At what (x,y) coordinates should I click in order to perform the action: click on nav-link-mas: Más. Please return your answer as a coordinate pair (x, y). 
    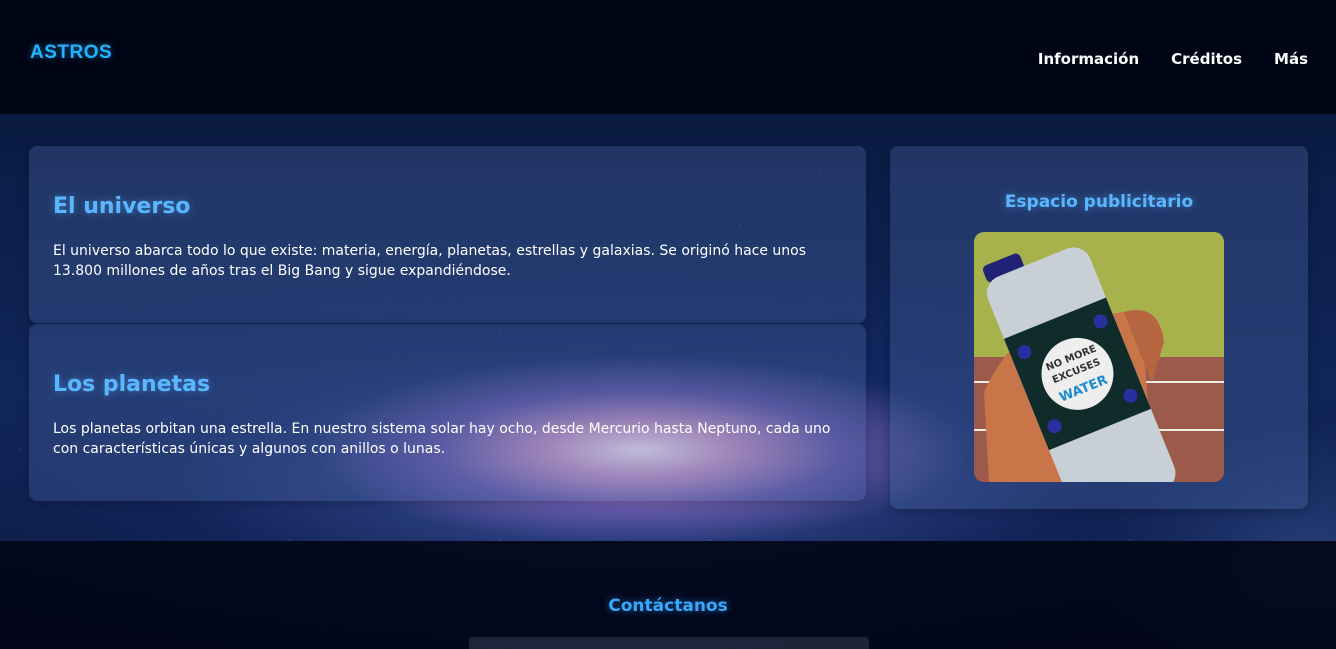
    Looking at the image, I should click on (1291, 59).